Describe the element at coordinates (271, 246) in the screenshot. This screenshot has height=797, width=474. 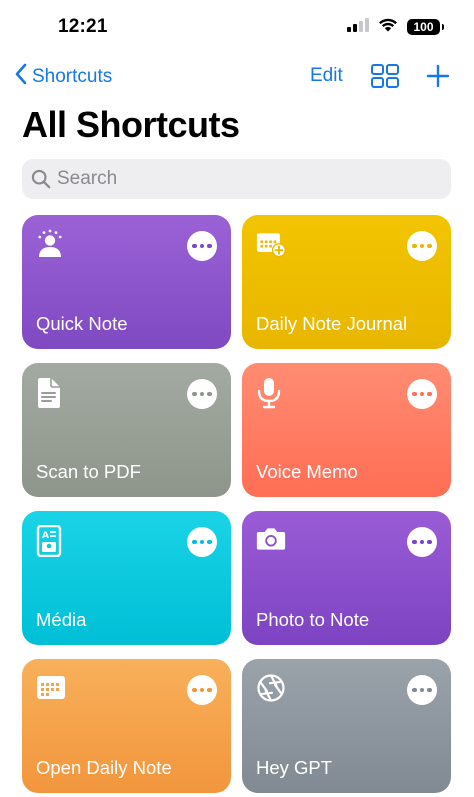
I see `calendar-plus-icon` at that location.